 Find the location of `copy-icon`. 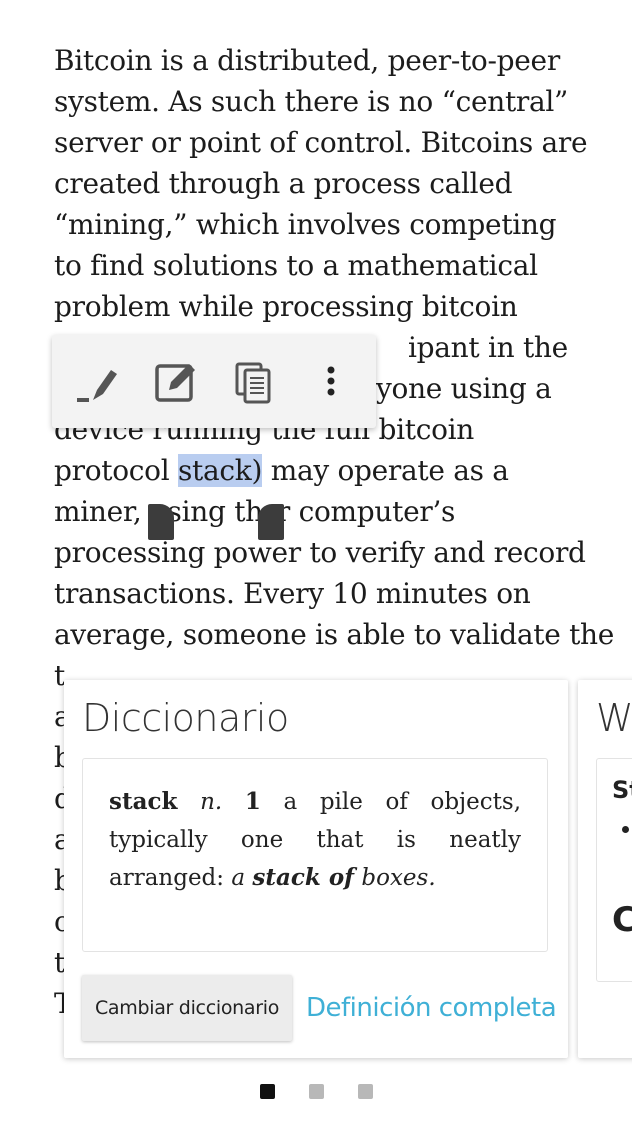

copy-icon is located at coordinates (253, 382).